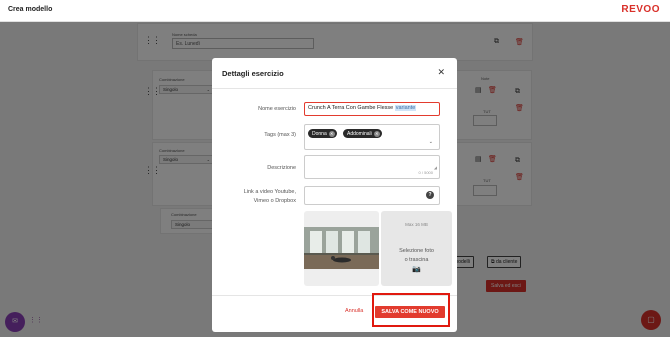  What do you see at coordinates (253, 73) in the screenshot?
I see `modal-title: Dettagli esercizio` at bounding box center [253, 73].